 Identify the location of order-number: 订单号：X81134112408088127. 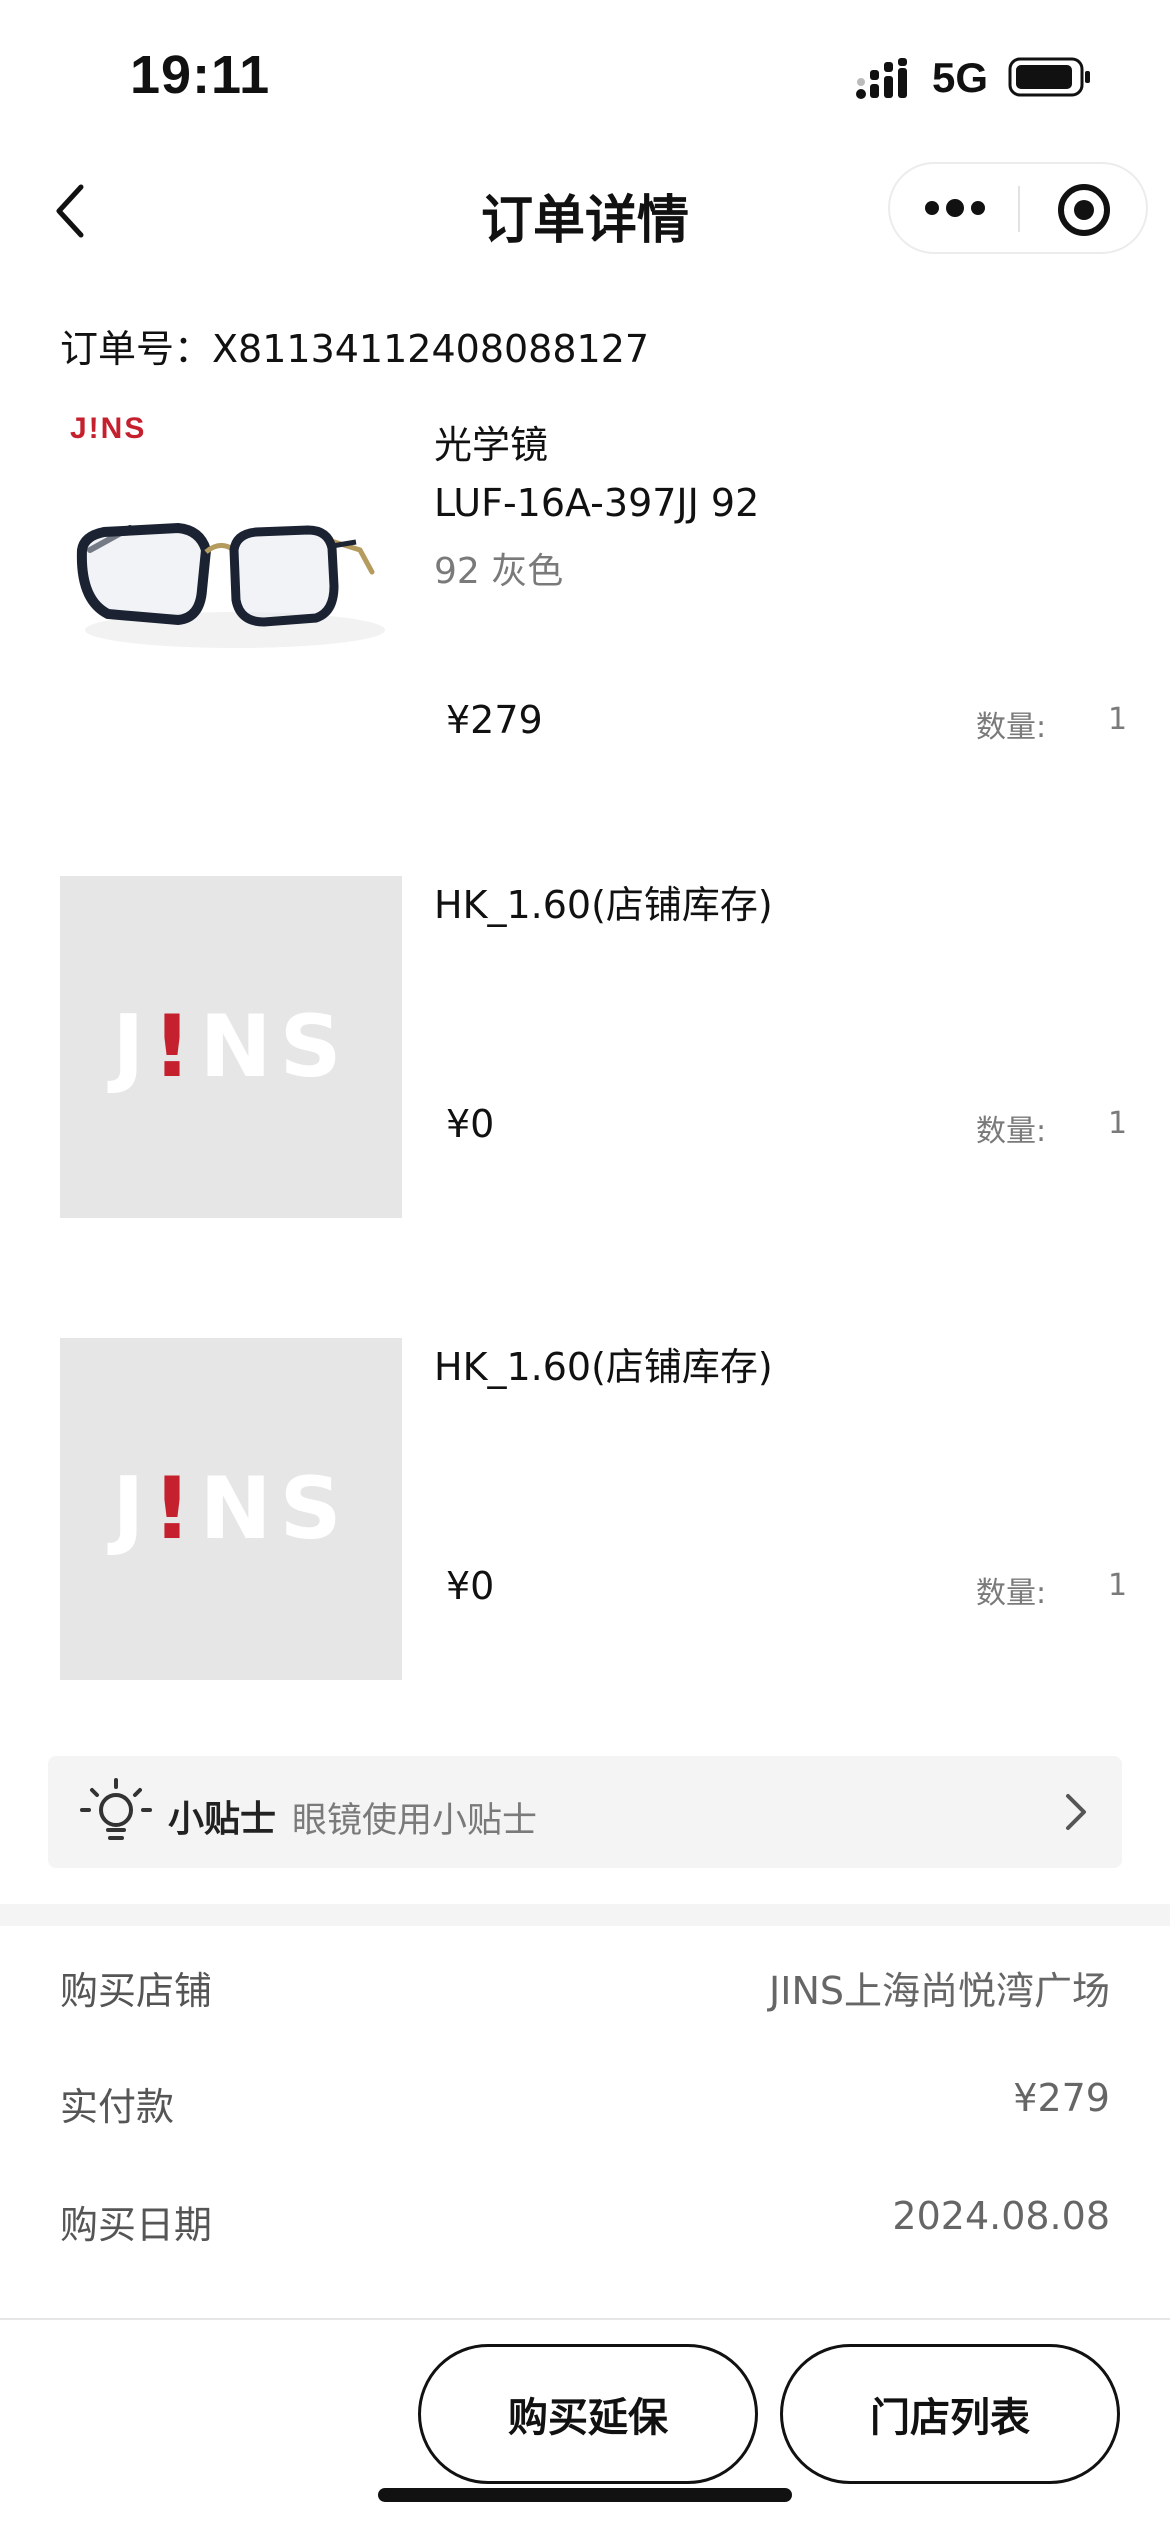
(354, 345).